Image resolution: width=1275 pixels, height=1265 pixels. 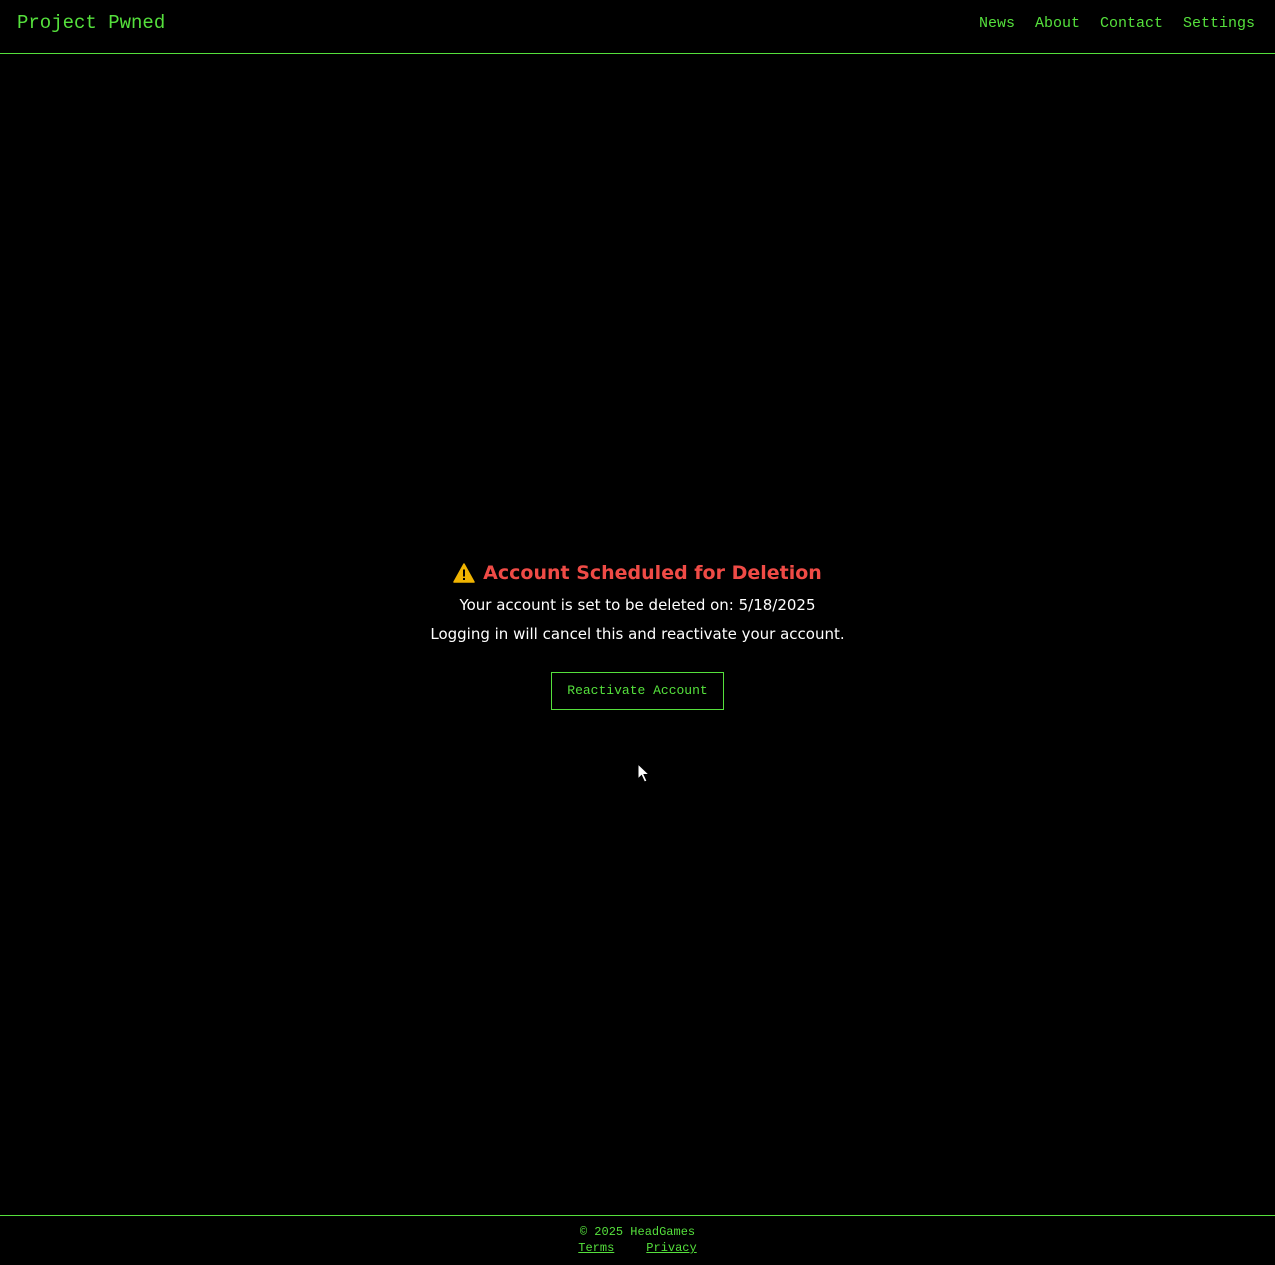 I want to click on footer-link-privacy: Privacy, so click(x=671, y=1248).